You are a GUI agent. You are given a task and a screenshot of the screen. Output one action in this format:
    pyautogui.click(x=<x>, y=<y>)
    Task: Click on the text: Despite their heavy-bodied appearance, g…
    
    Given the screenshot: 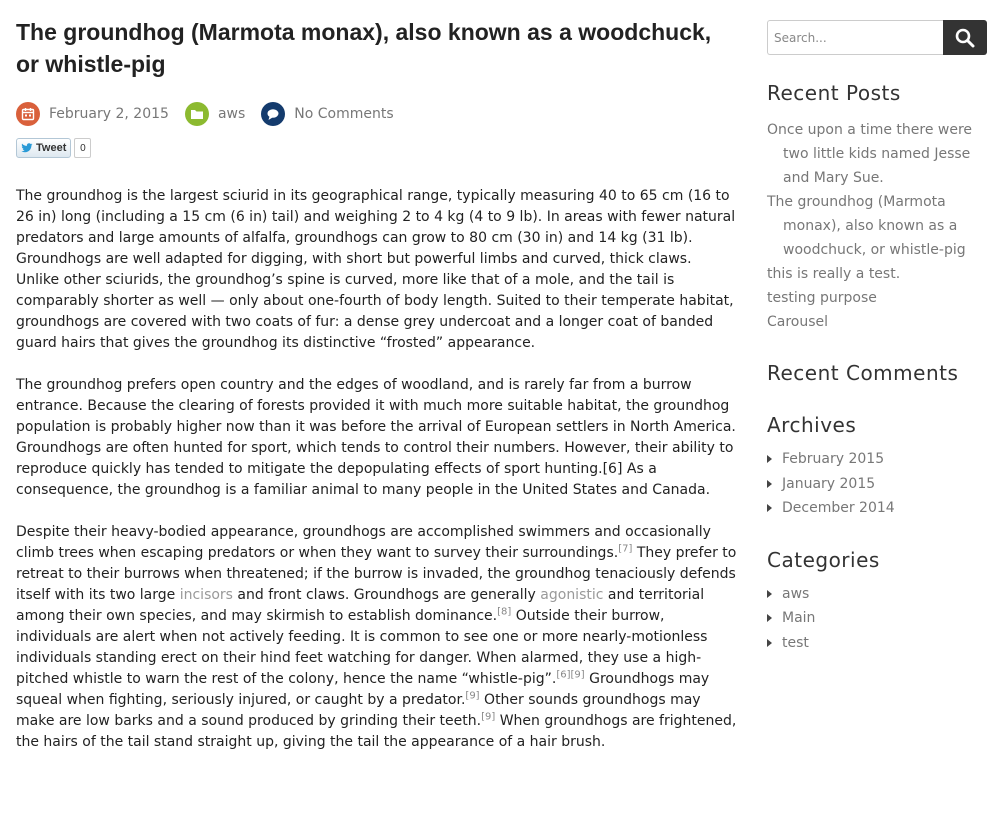 What is the action you would take?
    pyautogui.click(x=363, y=542)
    